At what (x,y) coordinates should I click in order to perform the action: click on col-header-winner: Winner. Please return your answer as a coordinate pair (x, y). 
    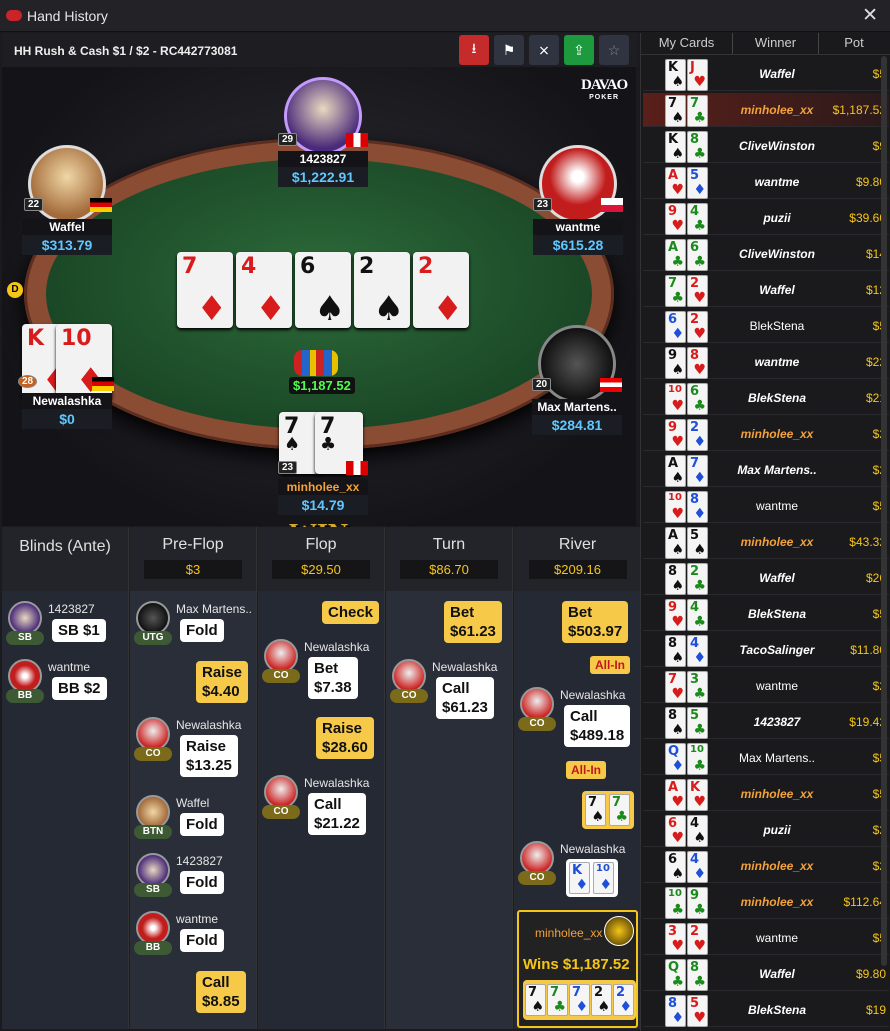
    Looking at the image, I should click on (776, 43).